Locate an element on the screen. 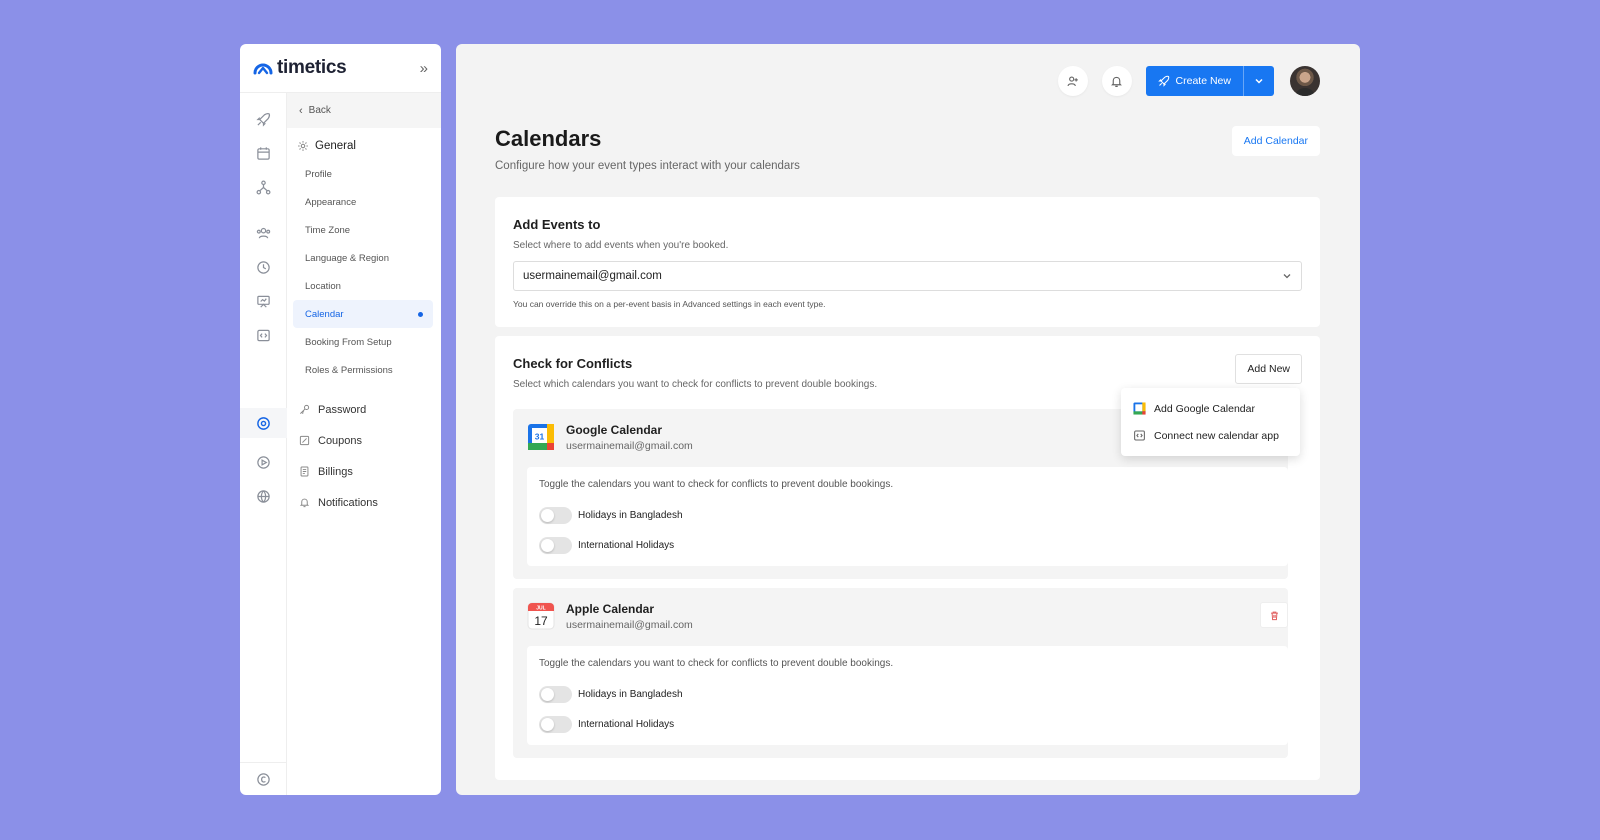 The height and width of the screenshot is (840, 1600). sidebar-item-label: Location is located at coordinates (323, 286).